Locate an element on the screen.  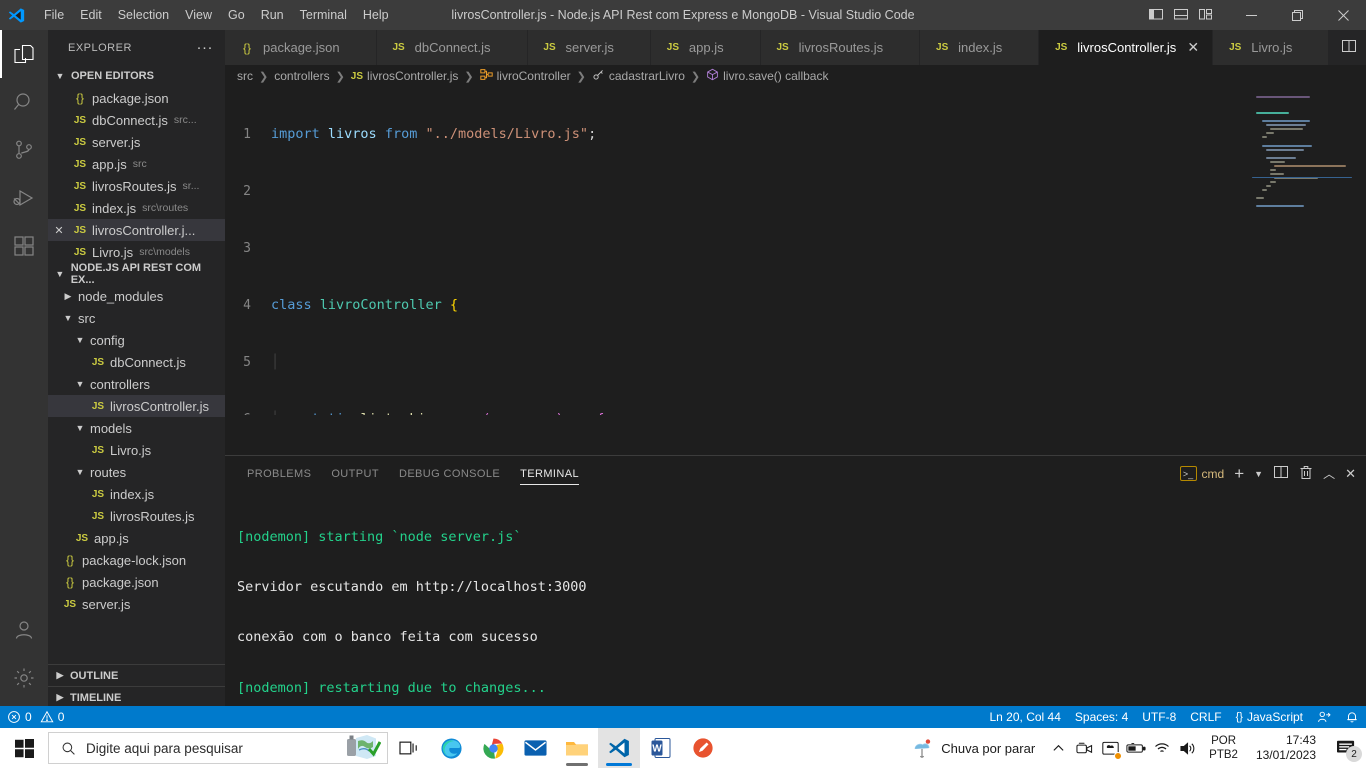
tab-Livro-js: JS Livro.js ✕ is located at coordinates (1271, 47).